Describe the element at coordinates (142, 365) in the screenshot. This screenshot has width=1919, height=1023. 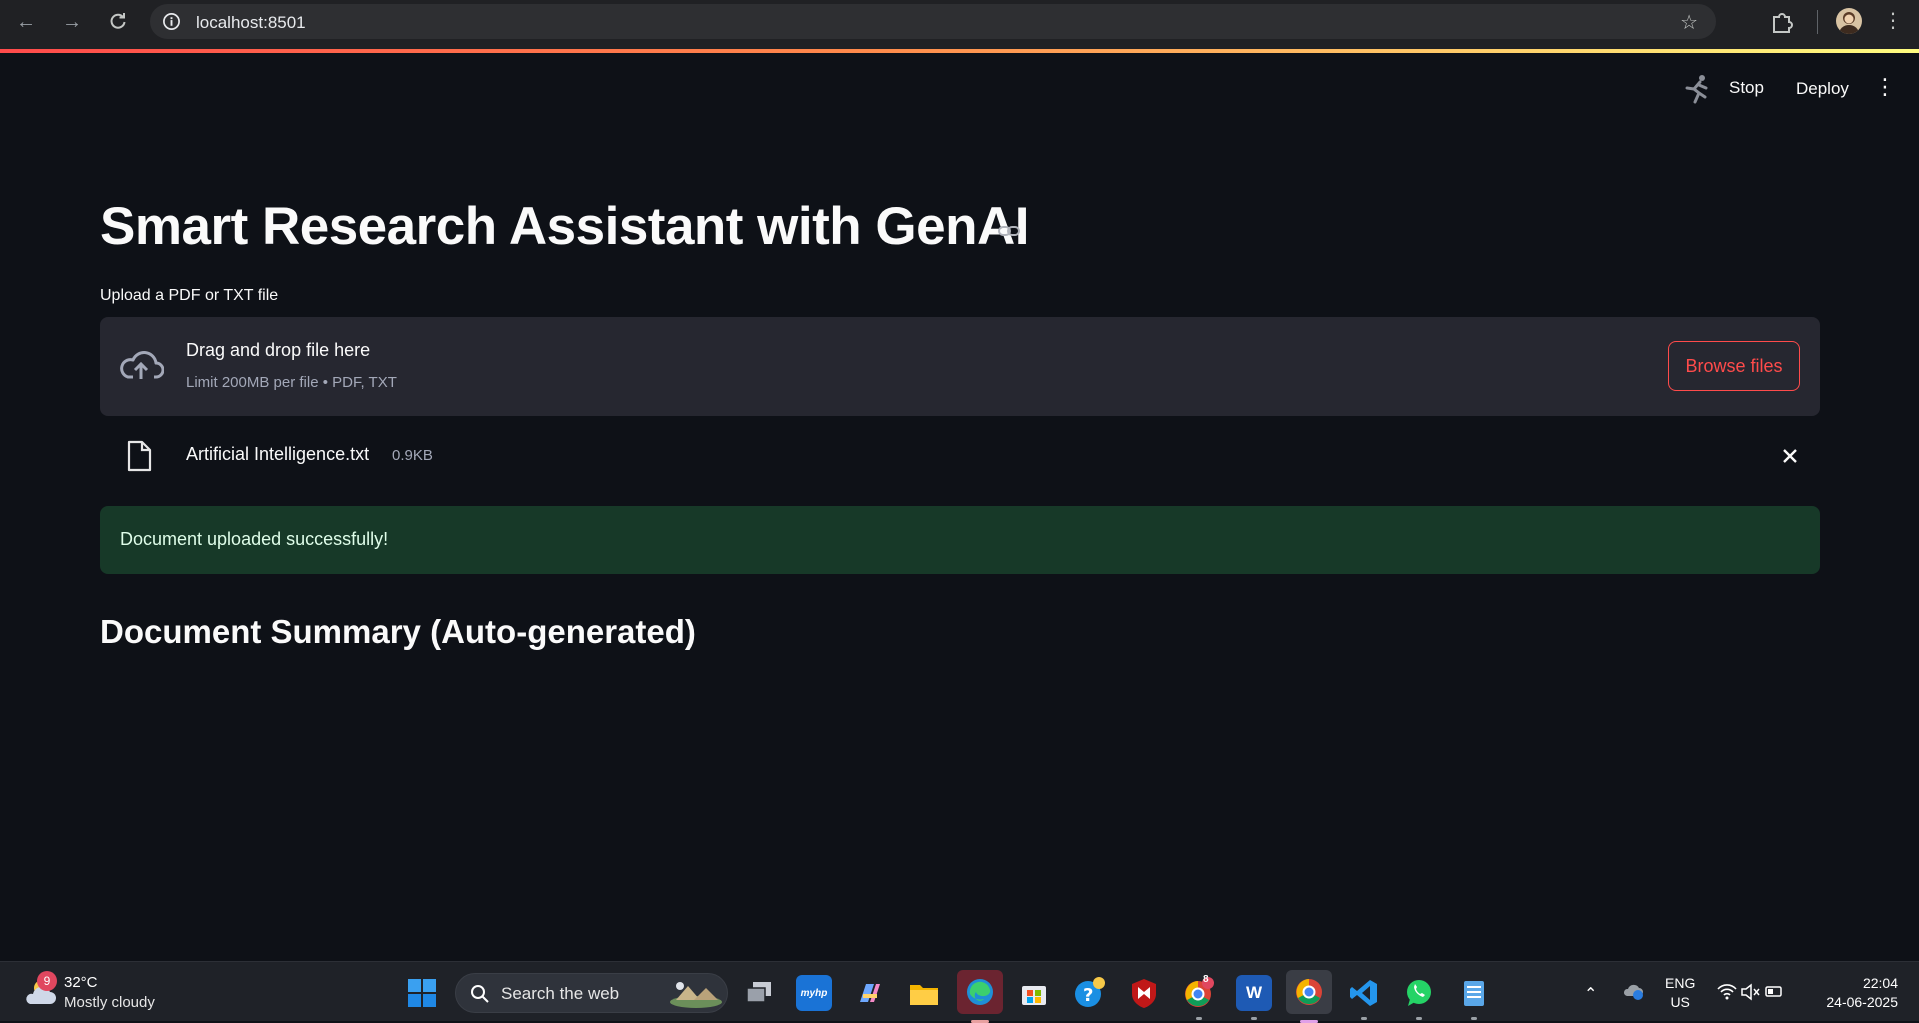
I see `cloud-upload-icon` at that location.